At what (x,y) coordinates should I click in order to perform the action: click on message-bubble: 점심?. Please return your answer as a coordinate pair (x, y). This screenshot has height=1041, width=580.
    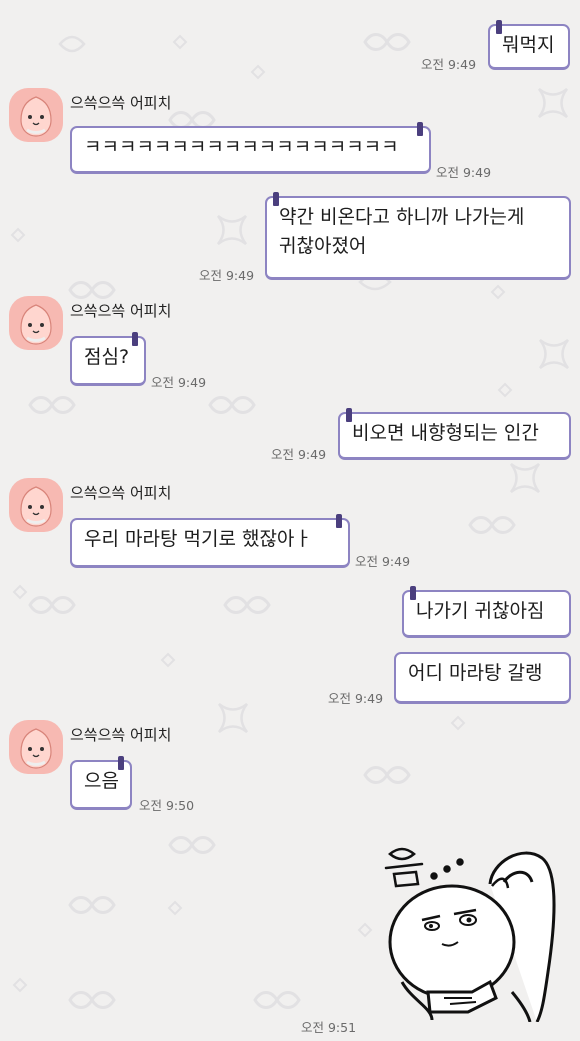
    Looking at the image, I should click on (108, 359).